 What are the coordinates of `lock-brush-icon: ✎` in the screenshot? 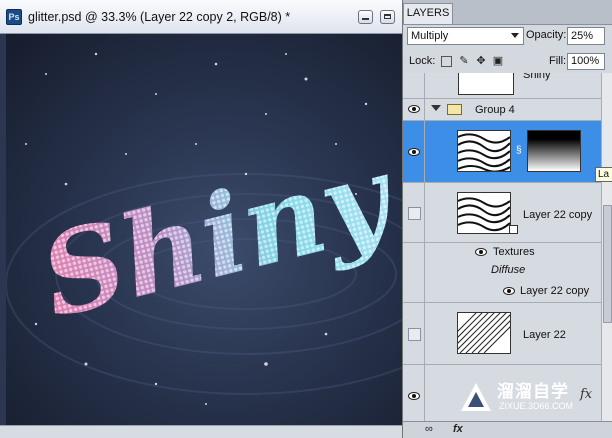 It's located at (464, 61).